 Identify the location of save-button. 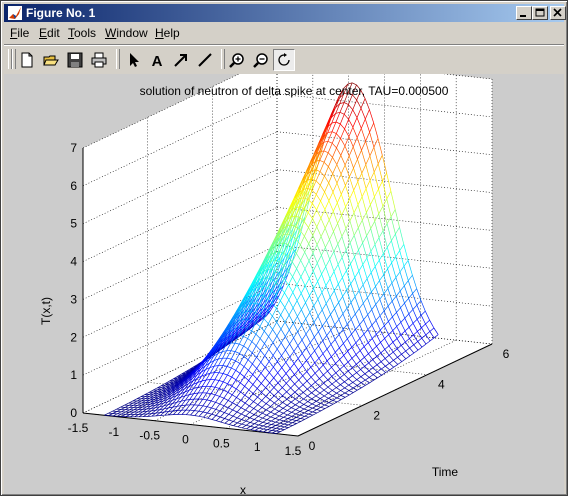
(75, 60).